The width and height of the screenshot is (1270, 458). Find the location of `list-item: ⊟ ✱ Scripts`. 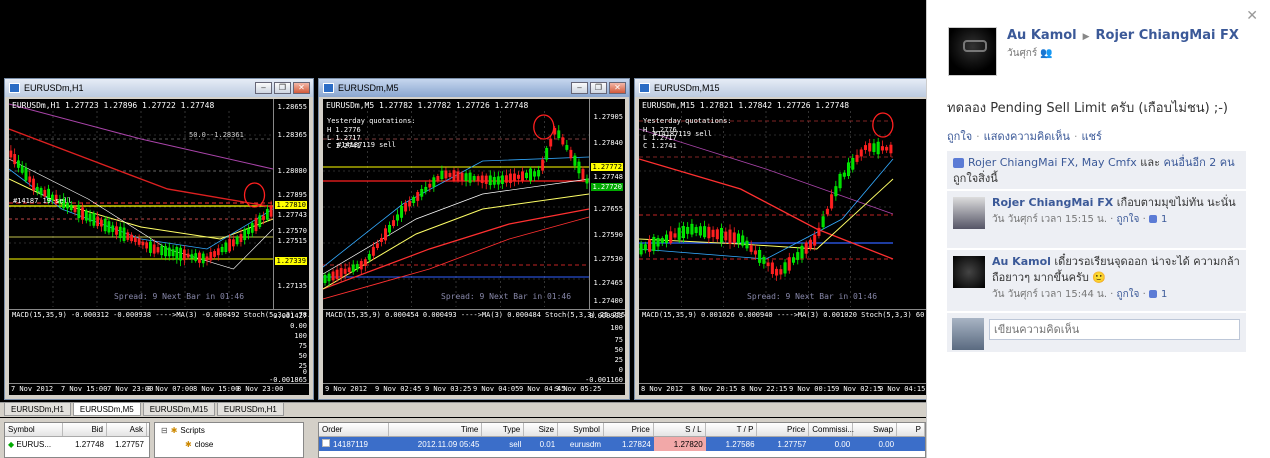

list-item: ⊟ ✱ Scripts is located at coordinates (229, 430).